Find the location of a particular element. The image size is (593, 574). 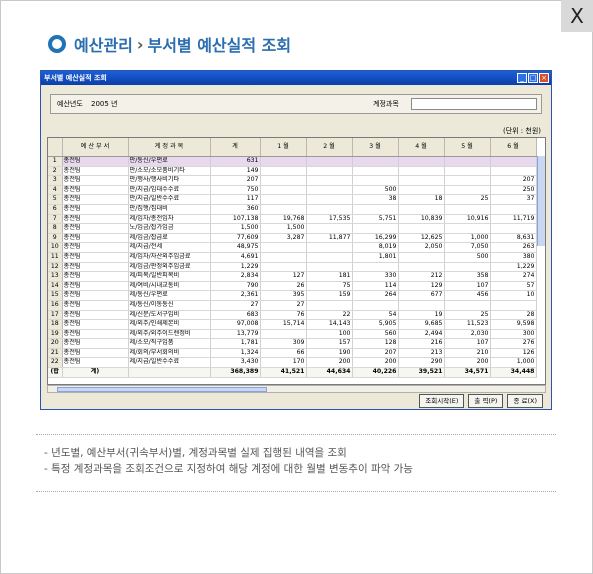

table-cell: 456 is located at coordinates (467, 295).